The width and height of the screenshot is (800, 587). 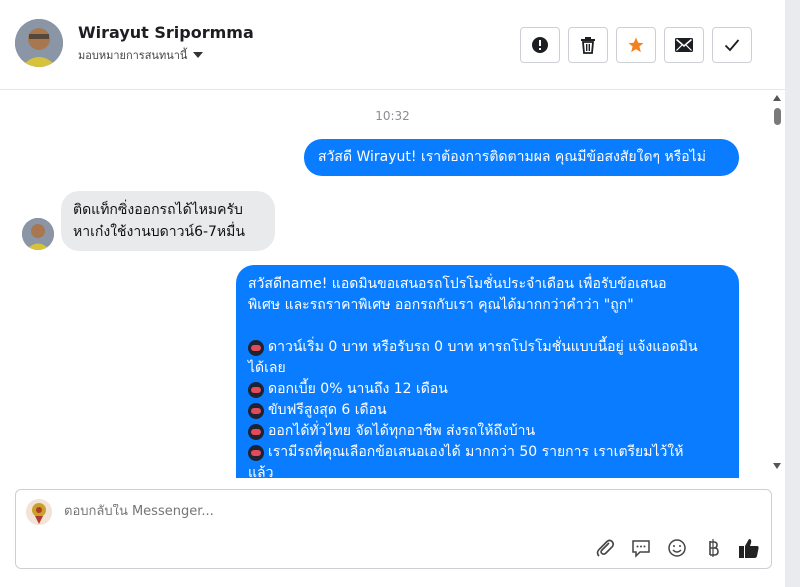 I want to click on trash-icon, so click(x=588, y=45).